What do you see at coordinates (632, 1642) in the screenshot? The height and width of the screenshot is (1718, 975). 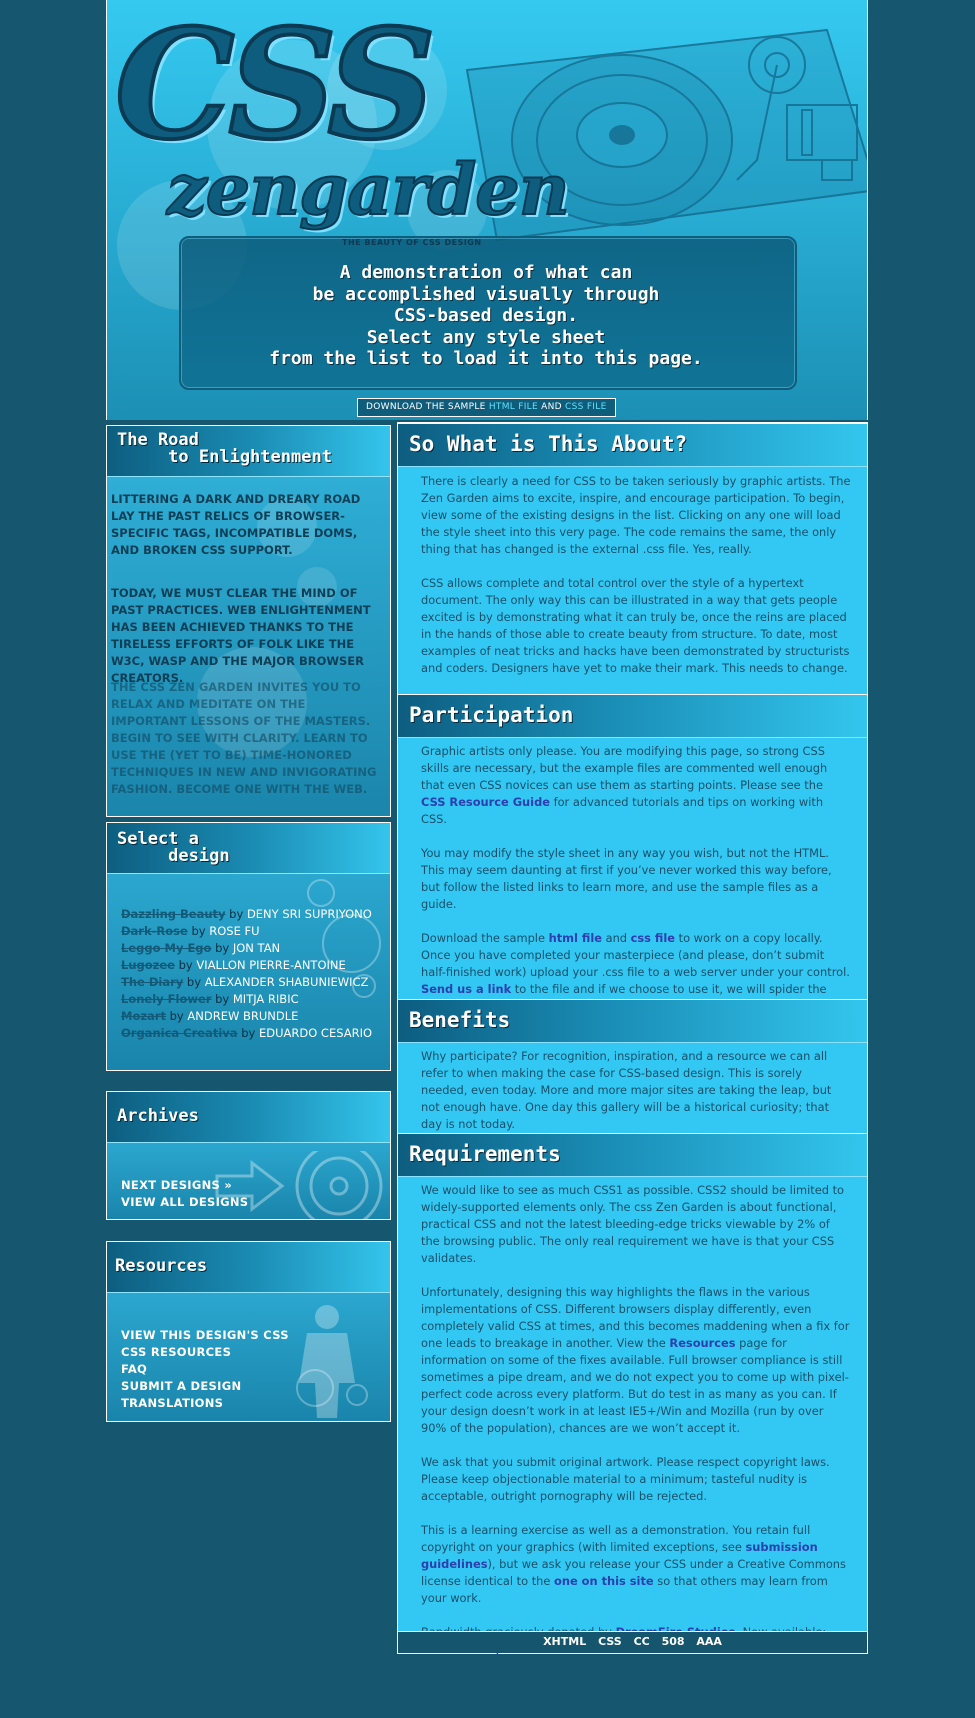 I see `footer: XHTML CSS CC 508 AAA` at bounding box center [632, 1642].